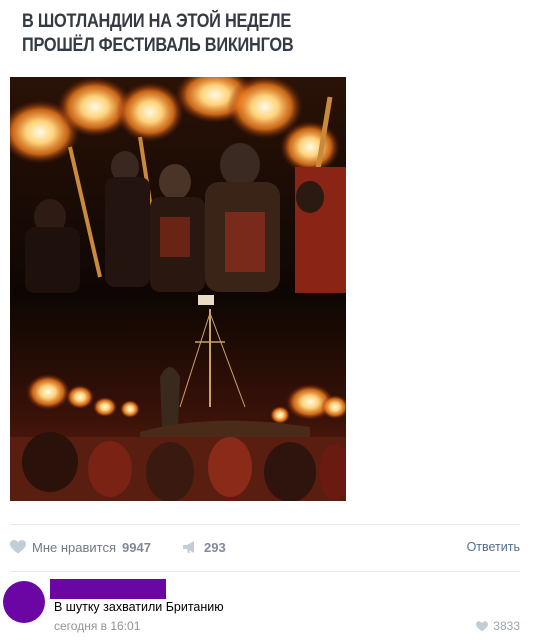 The height and width of the screenshot is (640, 536). I want to click on megaphone-icon, so click(188, 547).